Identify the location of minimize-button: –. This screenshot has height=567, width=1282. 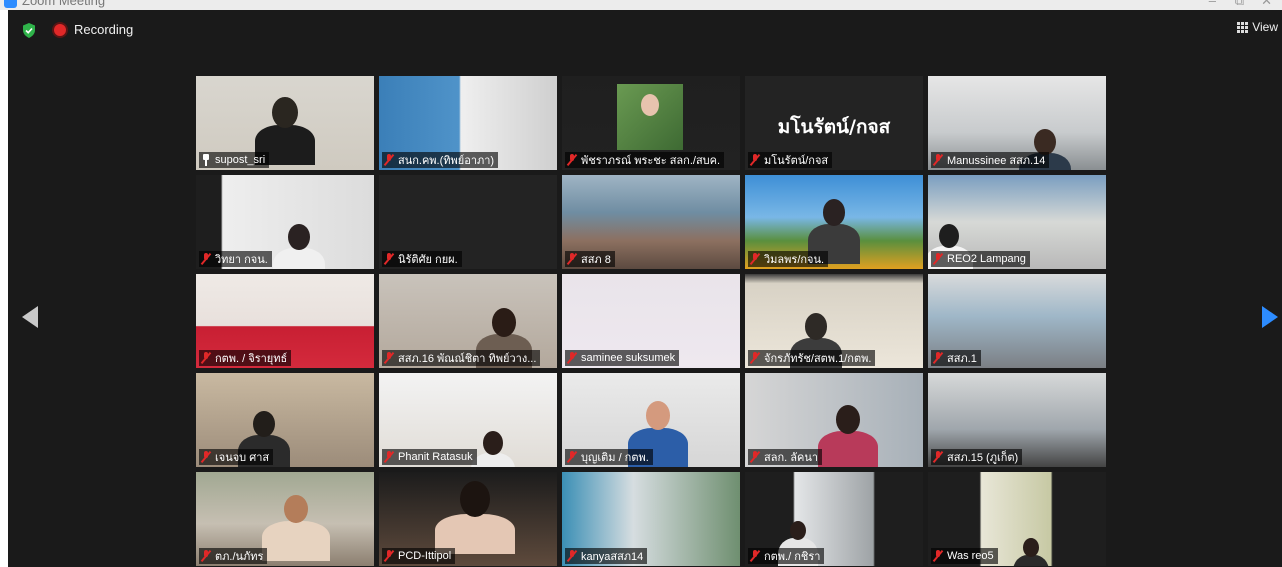
(1212, 4).